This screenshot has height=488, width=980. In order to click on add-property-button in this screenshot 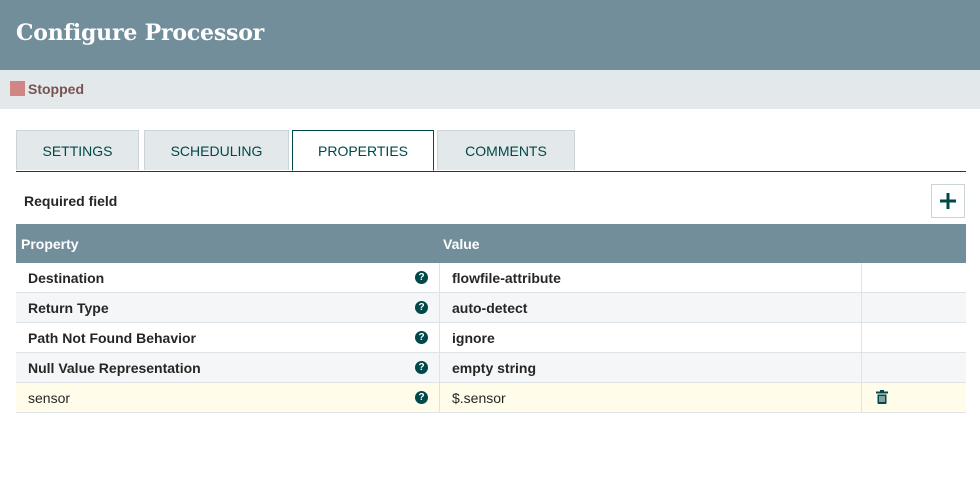, I will do `click(948, 201)`.